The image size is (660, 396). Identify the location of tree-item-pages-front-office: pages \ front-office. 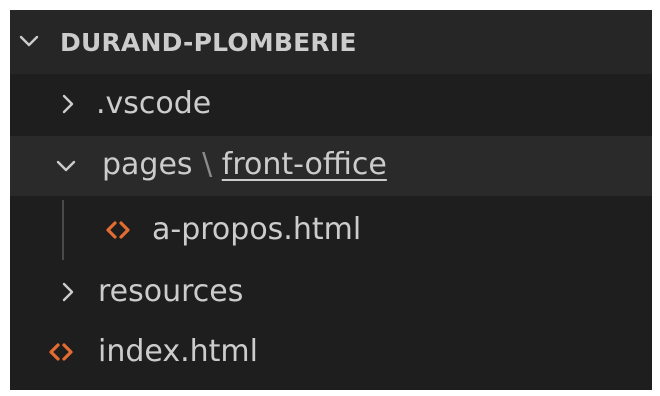
(331, 166).